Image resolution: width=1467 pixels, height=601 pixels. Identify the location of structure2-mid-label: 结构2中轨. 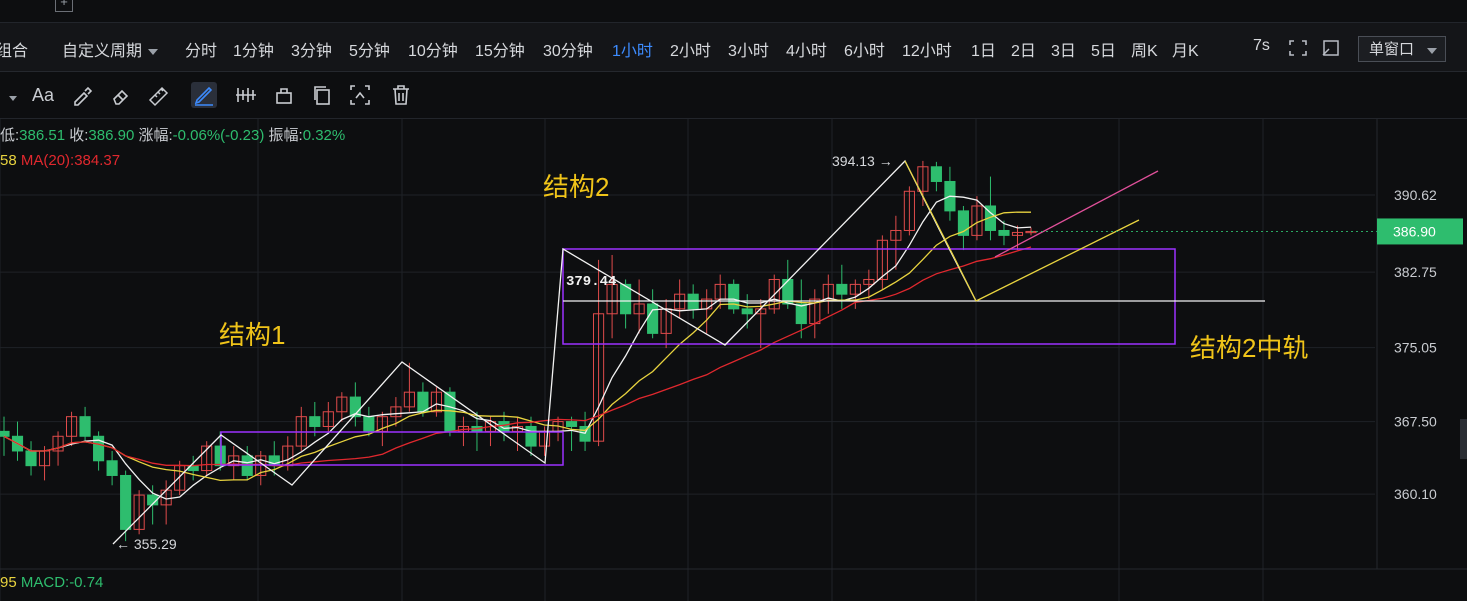
(1249, 348).